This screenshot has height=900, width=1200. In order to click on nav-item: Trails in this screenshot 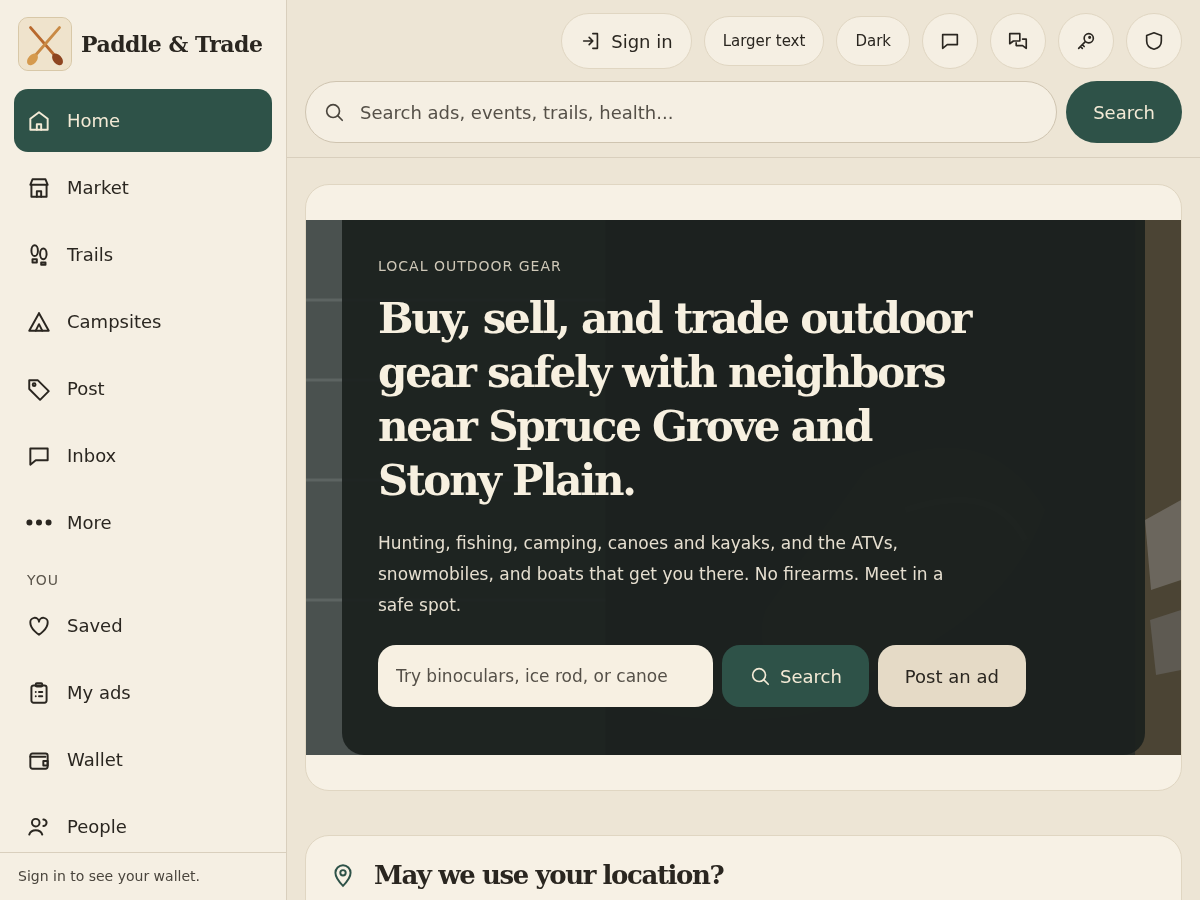, I will do `click(143, 254)`.